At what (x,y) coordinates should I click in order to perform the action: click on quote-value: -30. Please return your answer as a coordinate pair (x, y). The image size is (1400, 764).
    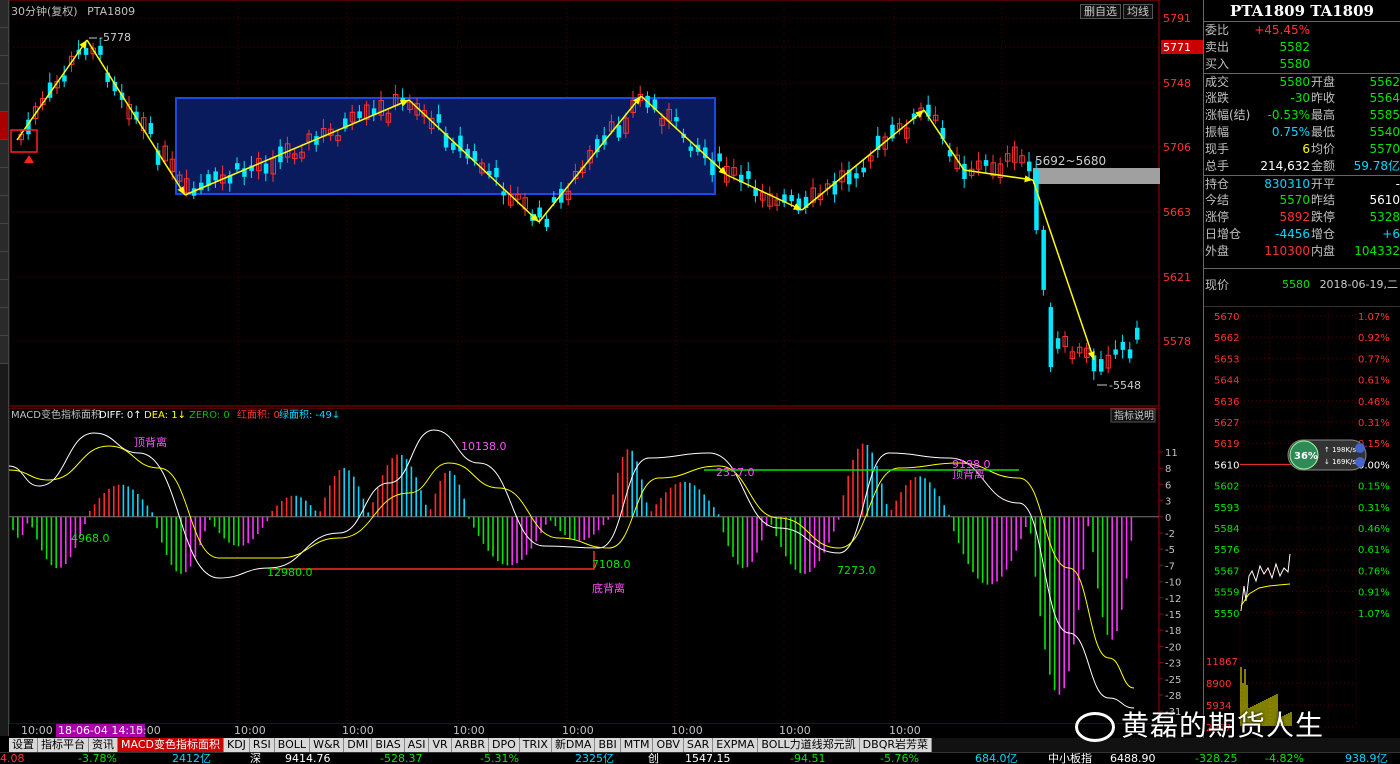
    Looking at the image, I should click on (1300, 98).